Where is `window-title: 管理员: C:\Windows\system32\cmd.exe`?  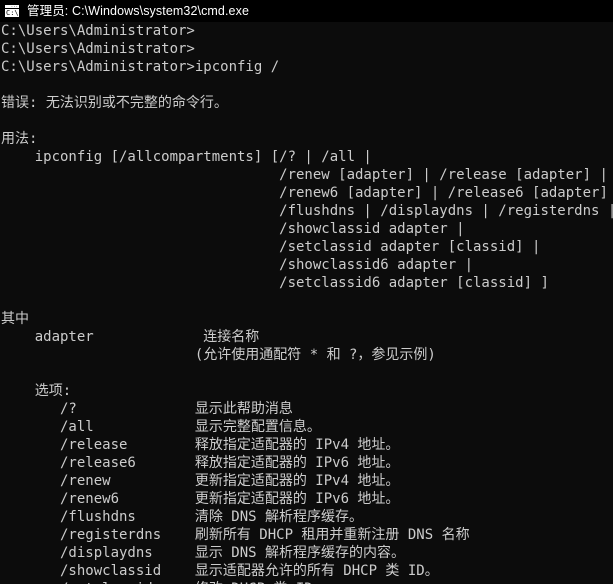
window-title: 管理员: C:\Windows\system32\cmd.exe is located at coordinates (138, 11).